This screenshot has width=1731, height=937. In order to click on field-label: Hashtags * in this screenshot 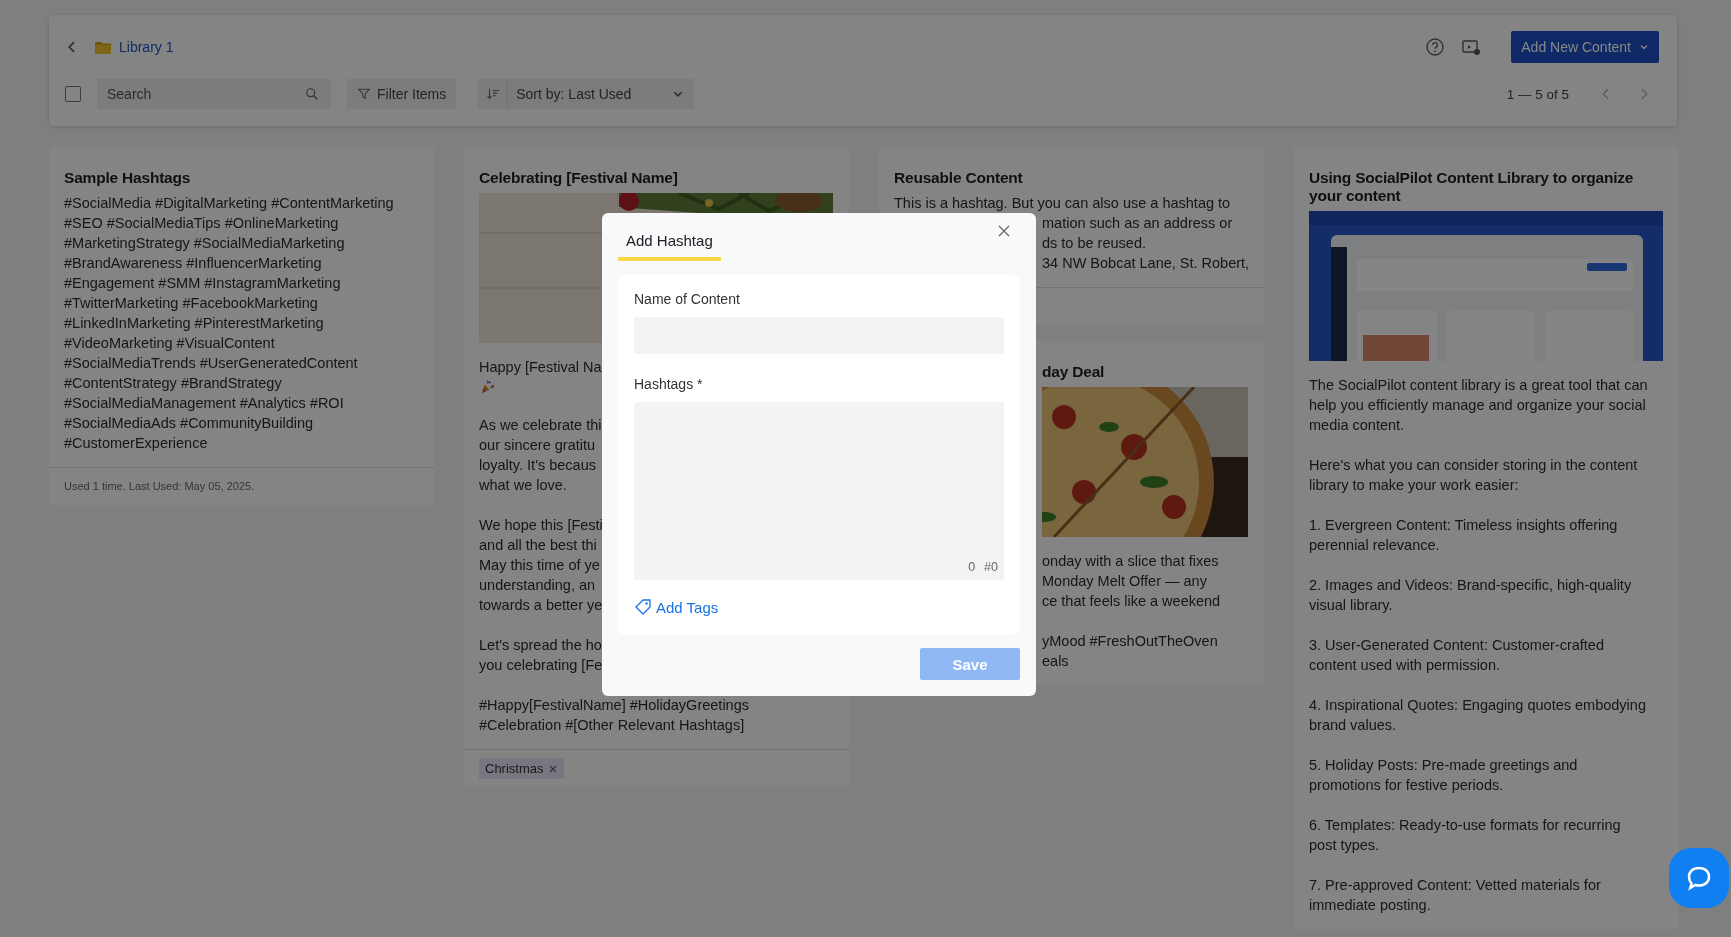, I will do `click(669, 384)`.